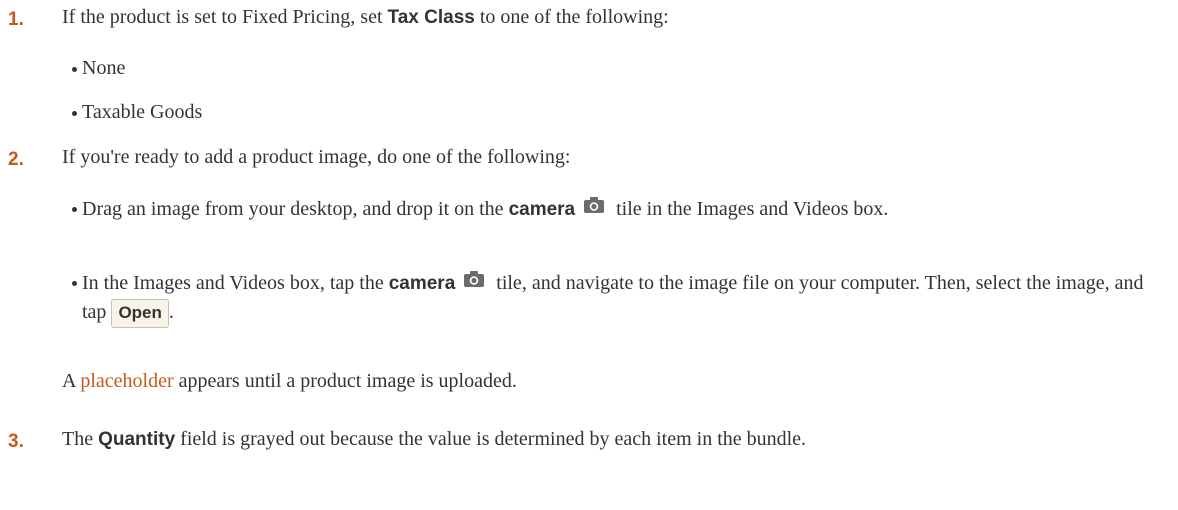  I want to click on ui-term-tax-class: Tax Class, so click(431, 17).